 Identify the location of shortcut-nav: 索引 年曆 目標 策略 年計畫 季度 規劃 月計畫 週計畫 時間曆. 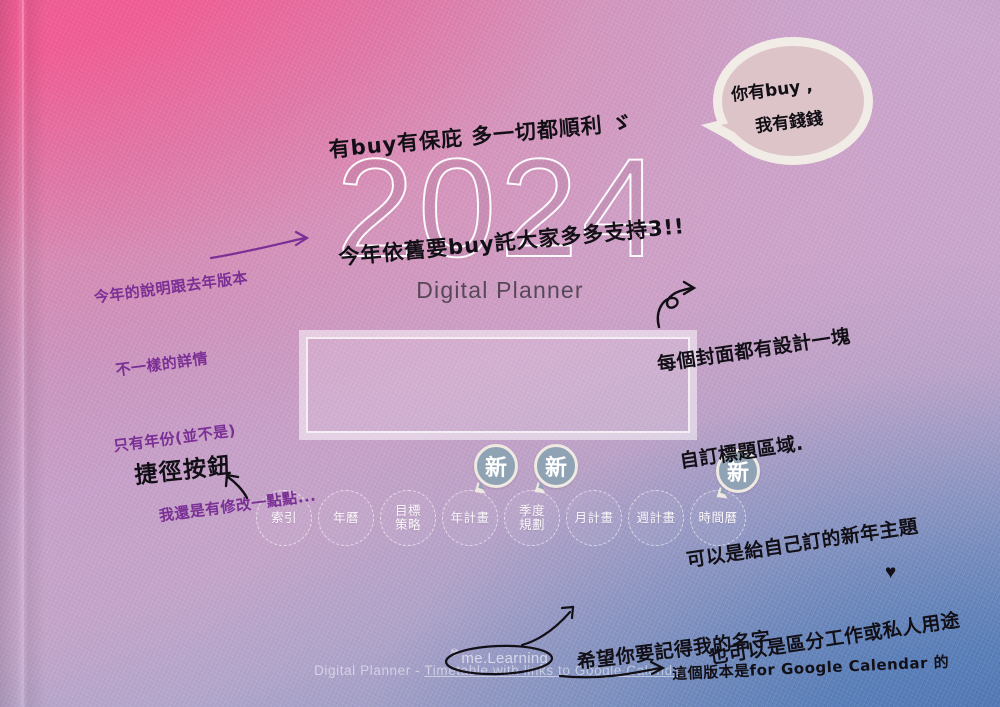
(501, 518).